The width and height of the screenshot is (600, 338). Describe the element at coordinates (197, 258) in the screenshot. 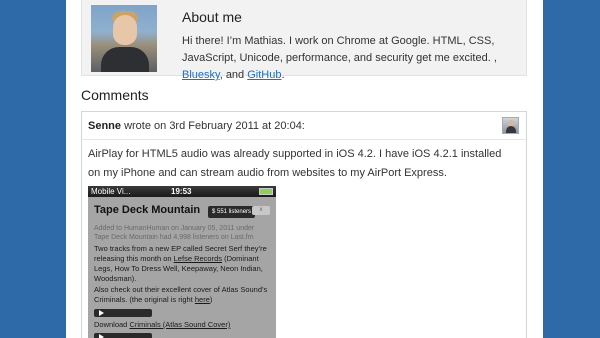

I see `lefse-records-link: Lefse Records` at that location.